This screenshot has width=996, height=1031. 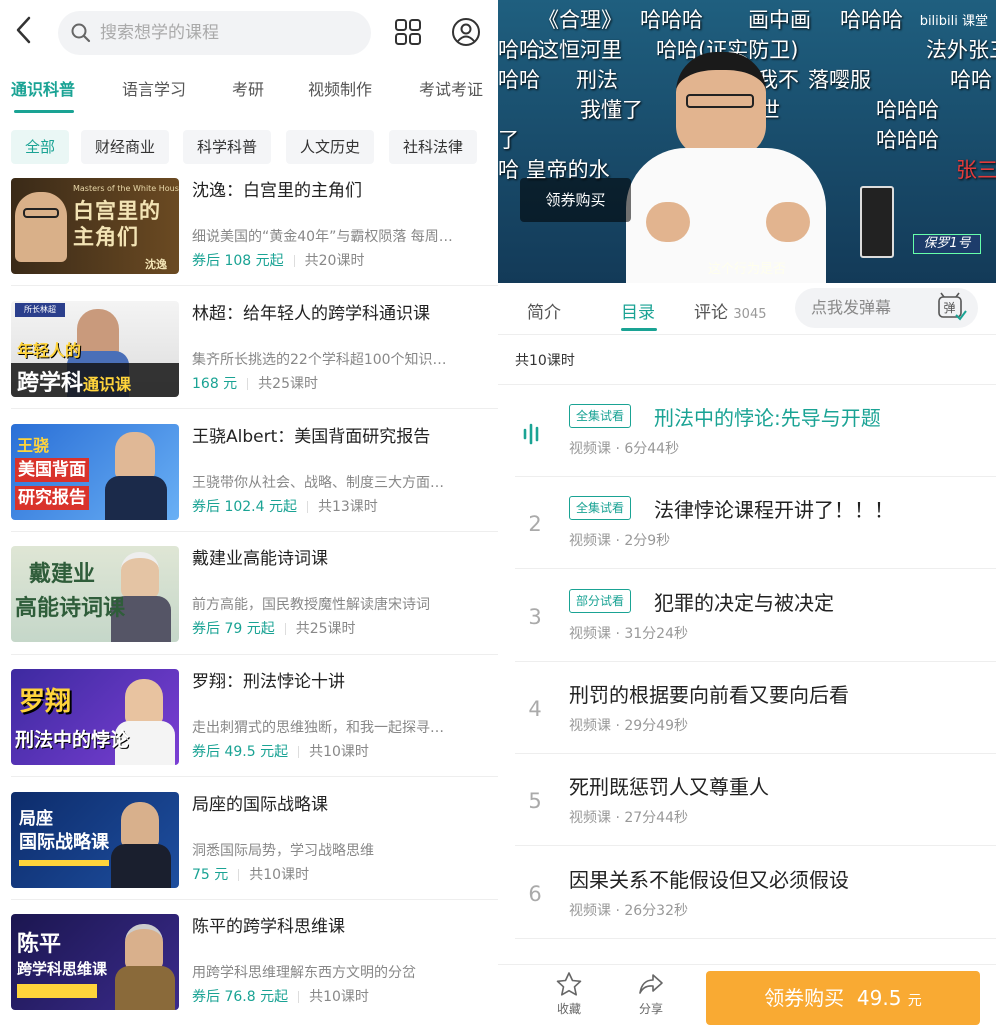 What do you see at coordinates (544, 310) in the screenshot?
I see `tab-intro: 简介` at bounding box center [544, 310].